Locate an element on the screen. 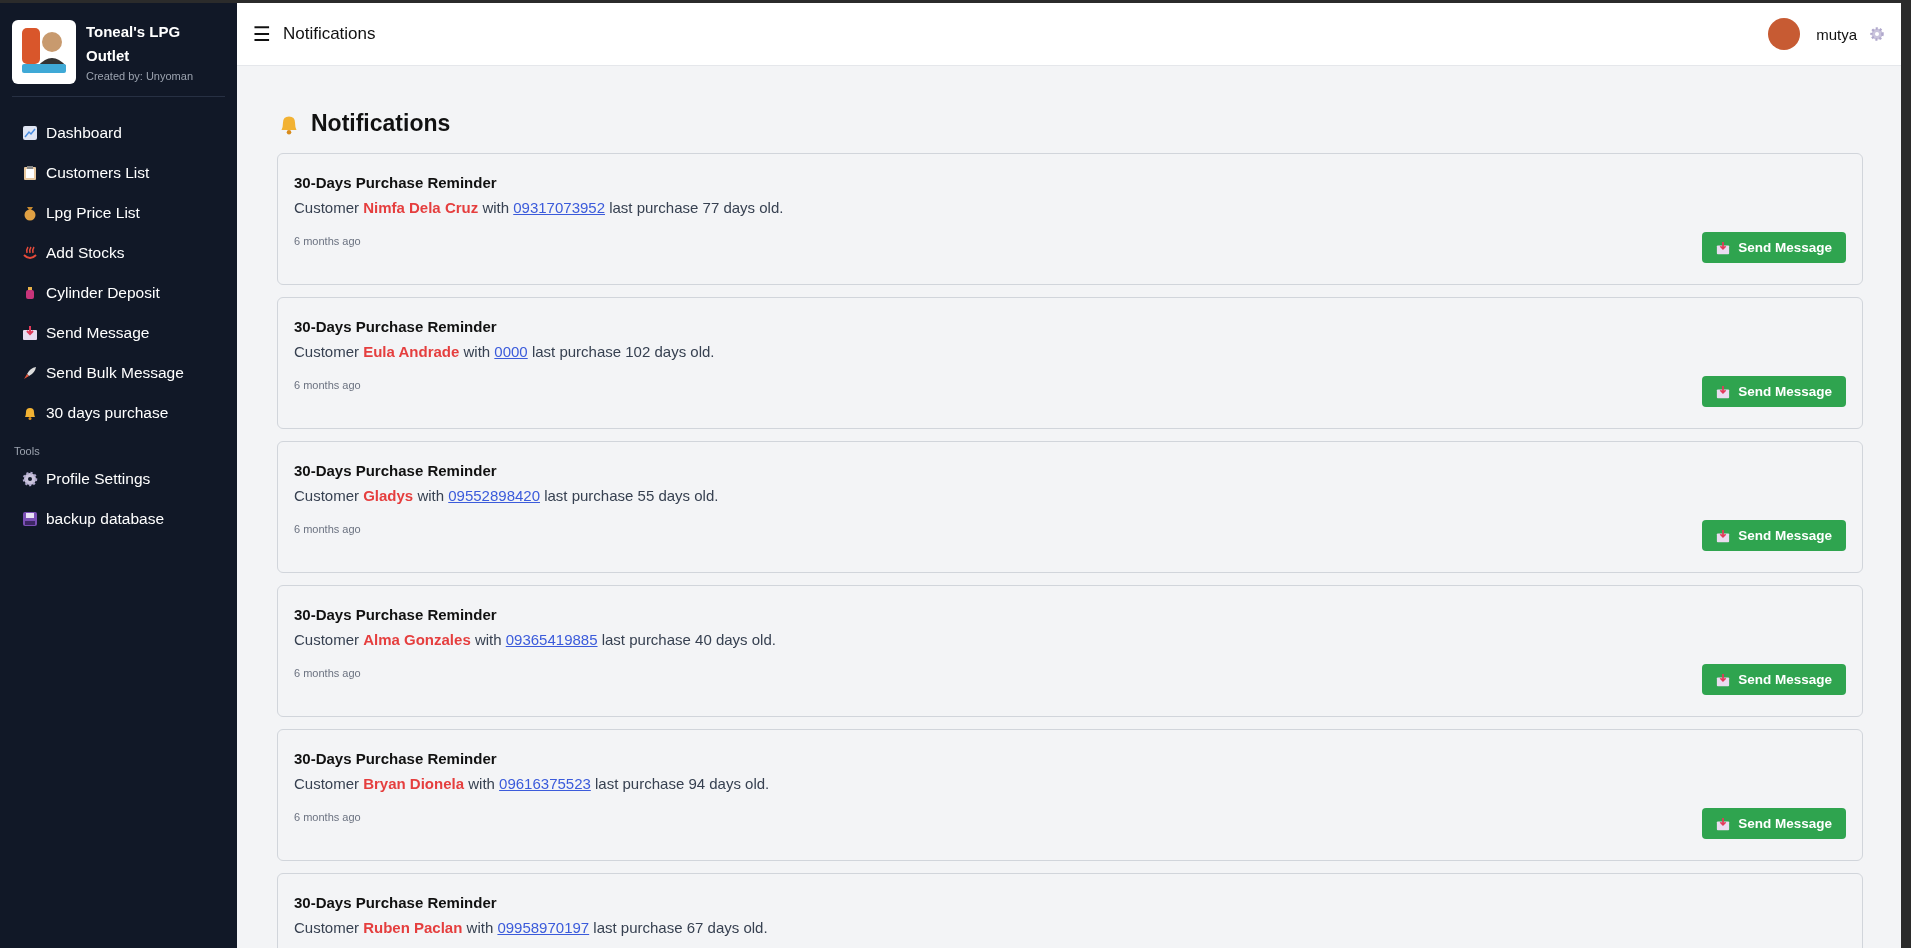 This screenshot has height=948, width=1911. avatar-icon is located at coordinates (1784, 34).